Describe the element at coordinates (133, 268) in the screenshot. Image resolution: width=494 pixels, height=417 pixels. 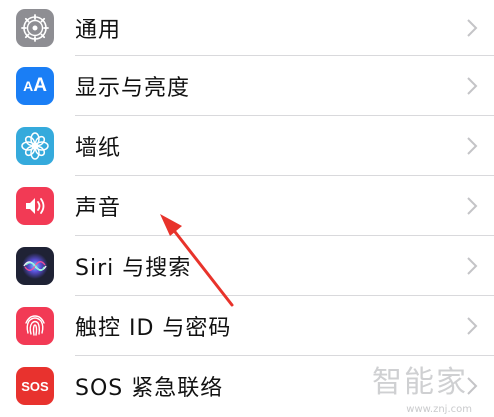
I see `settings-row-label: Siri 与搜索` at that location.